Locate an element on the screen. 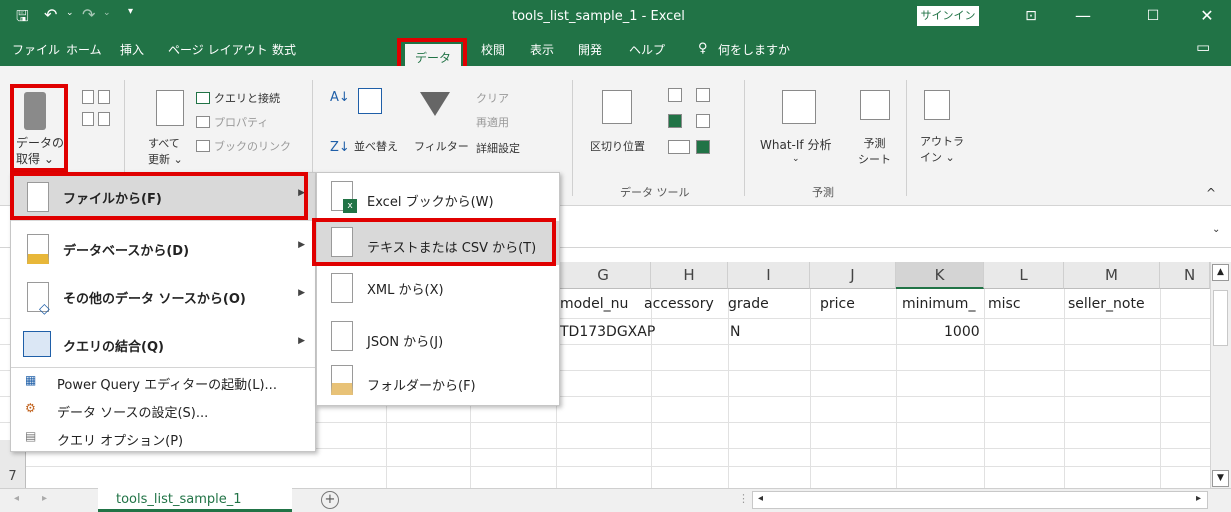  scroll-left-button: ◂ is located at coordinates (760, 498).